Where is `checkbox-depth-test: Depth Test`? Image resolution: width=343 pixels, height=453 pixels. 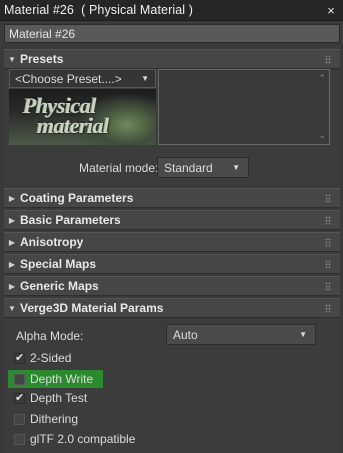 checkbox-depth-test: Depth Test is located at coordinates (50, 398).